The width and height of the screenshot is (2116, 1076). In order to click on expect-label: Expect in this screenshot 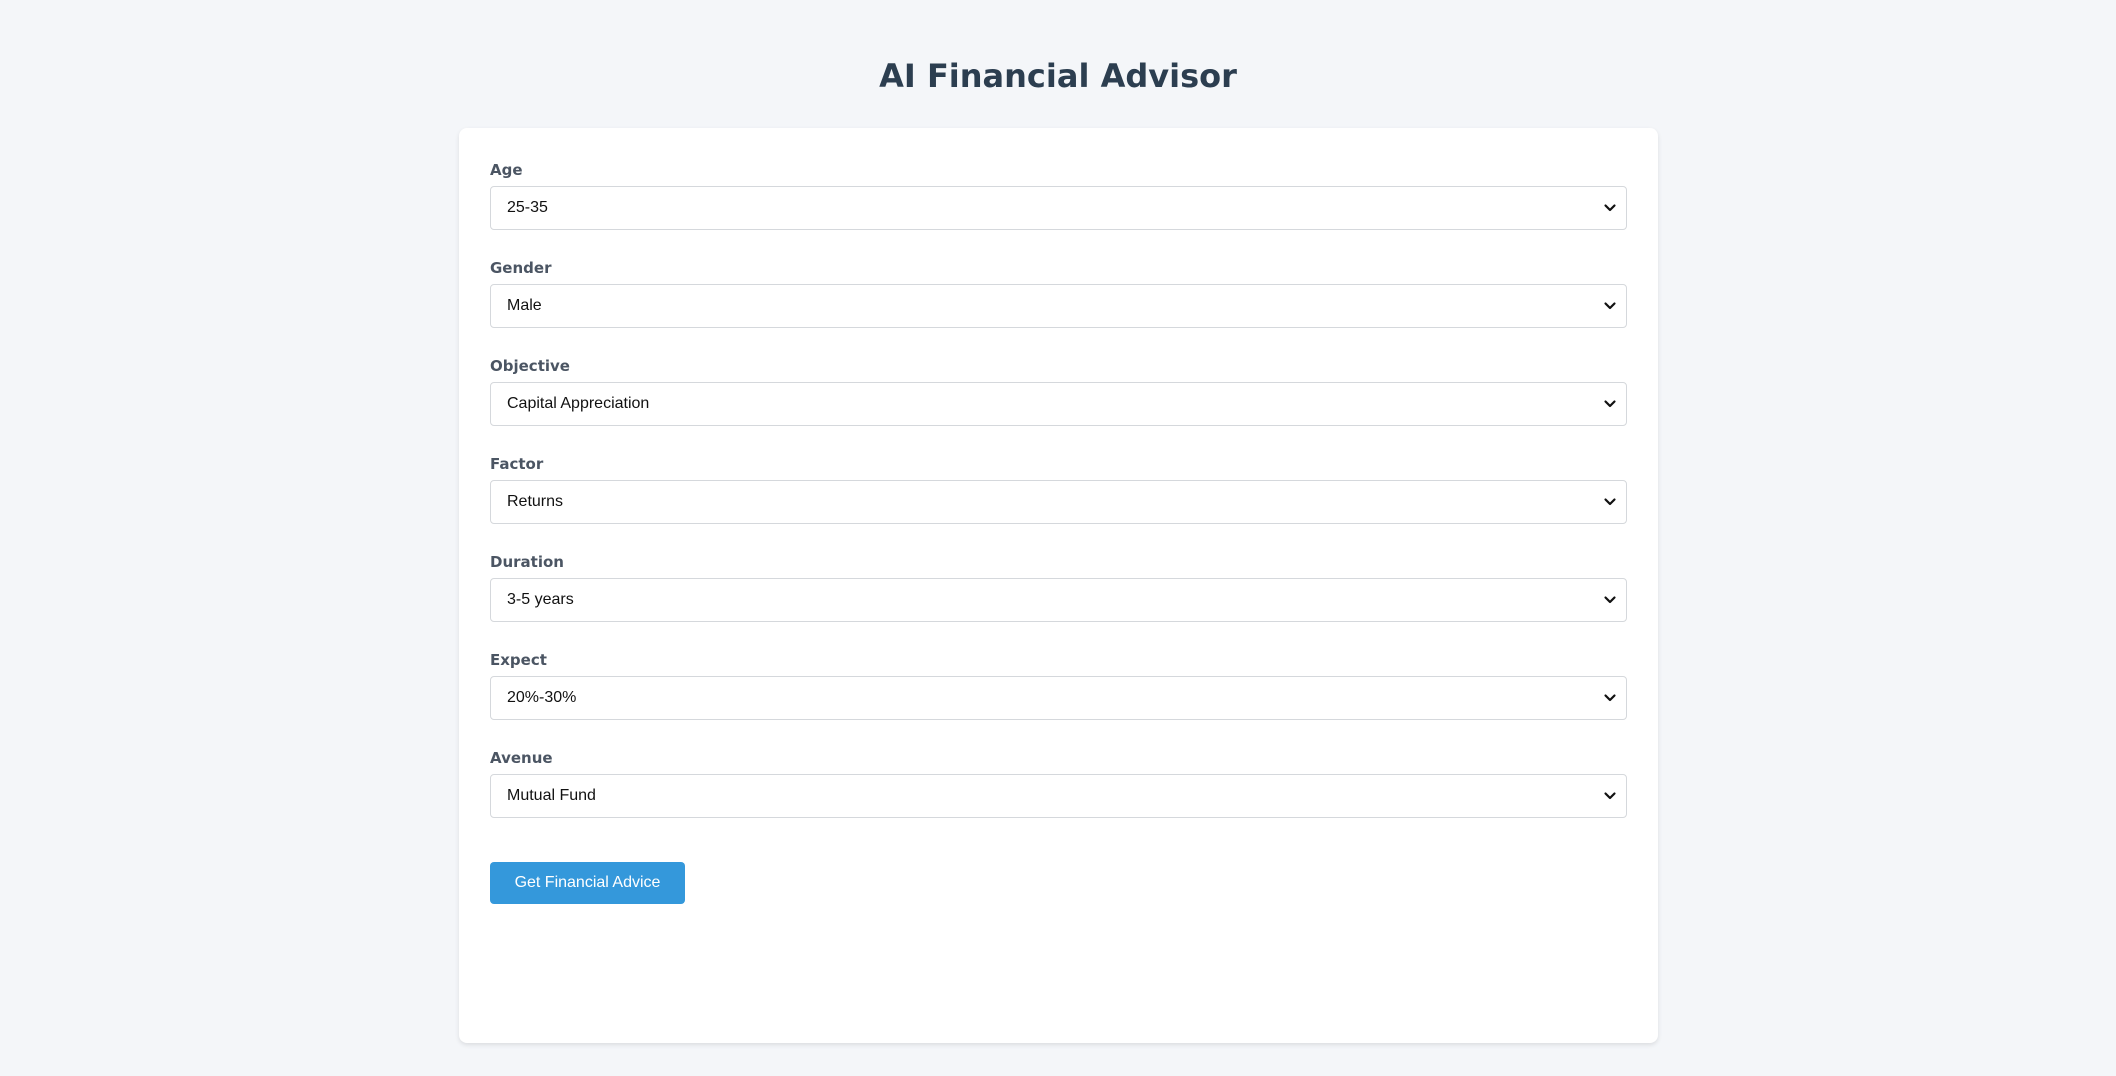, I will do `click(518, 660)`.